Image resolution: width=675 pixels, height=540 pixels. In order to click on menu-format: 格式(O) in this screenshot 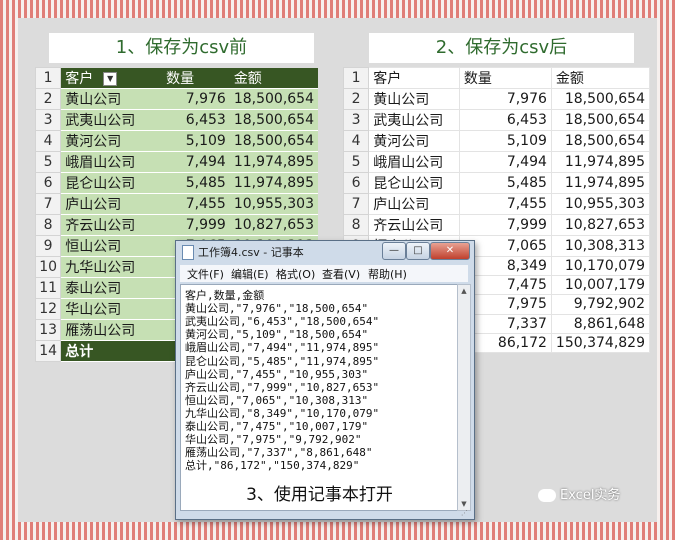, I will do `click(295, 274)`.